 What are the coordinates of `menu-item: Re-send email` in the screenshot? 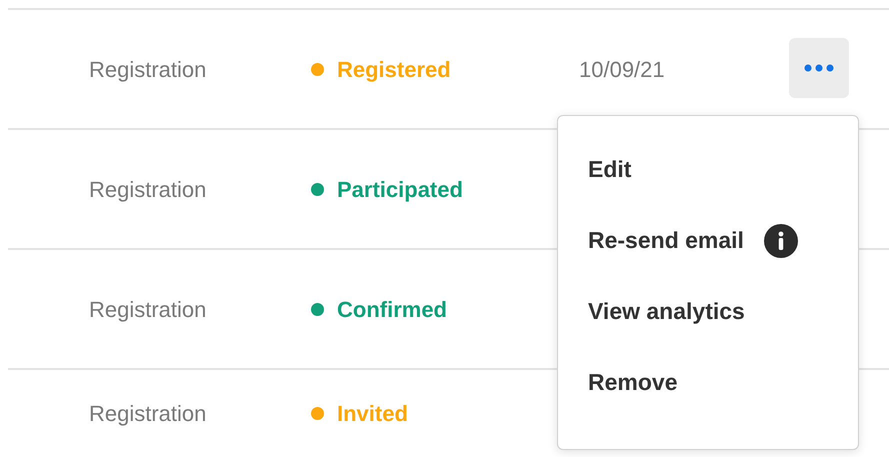 It's located at (666, 240).